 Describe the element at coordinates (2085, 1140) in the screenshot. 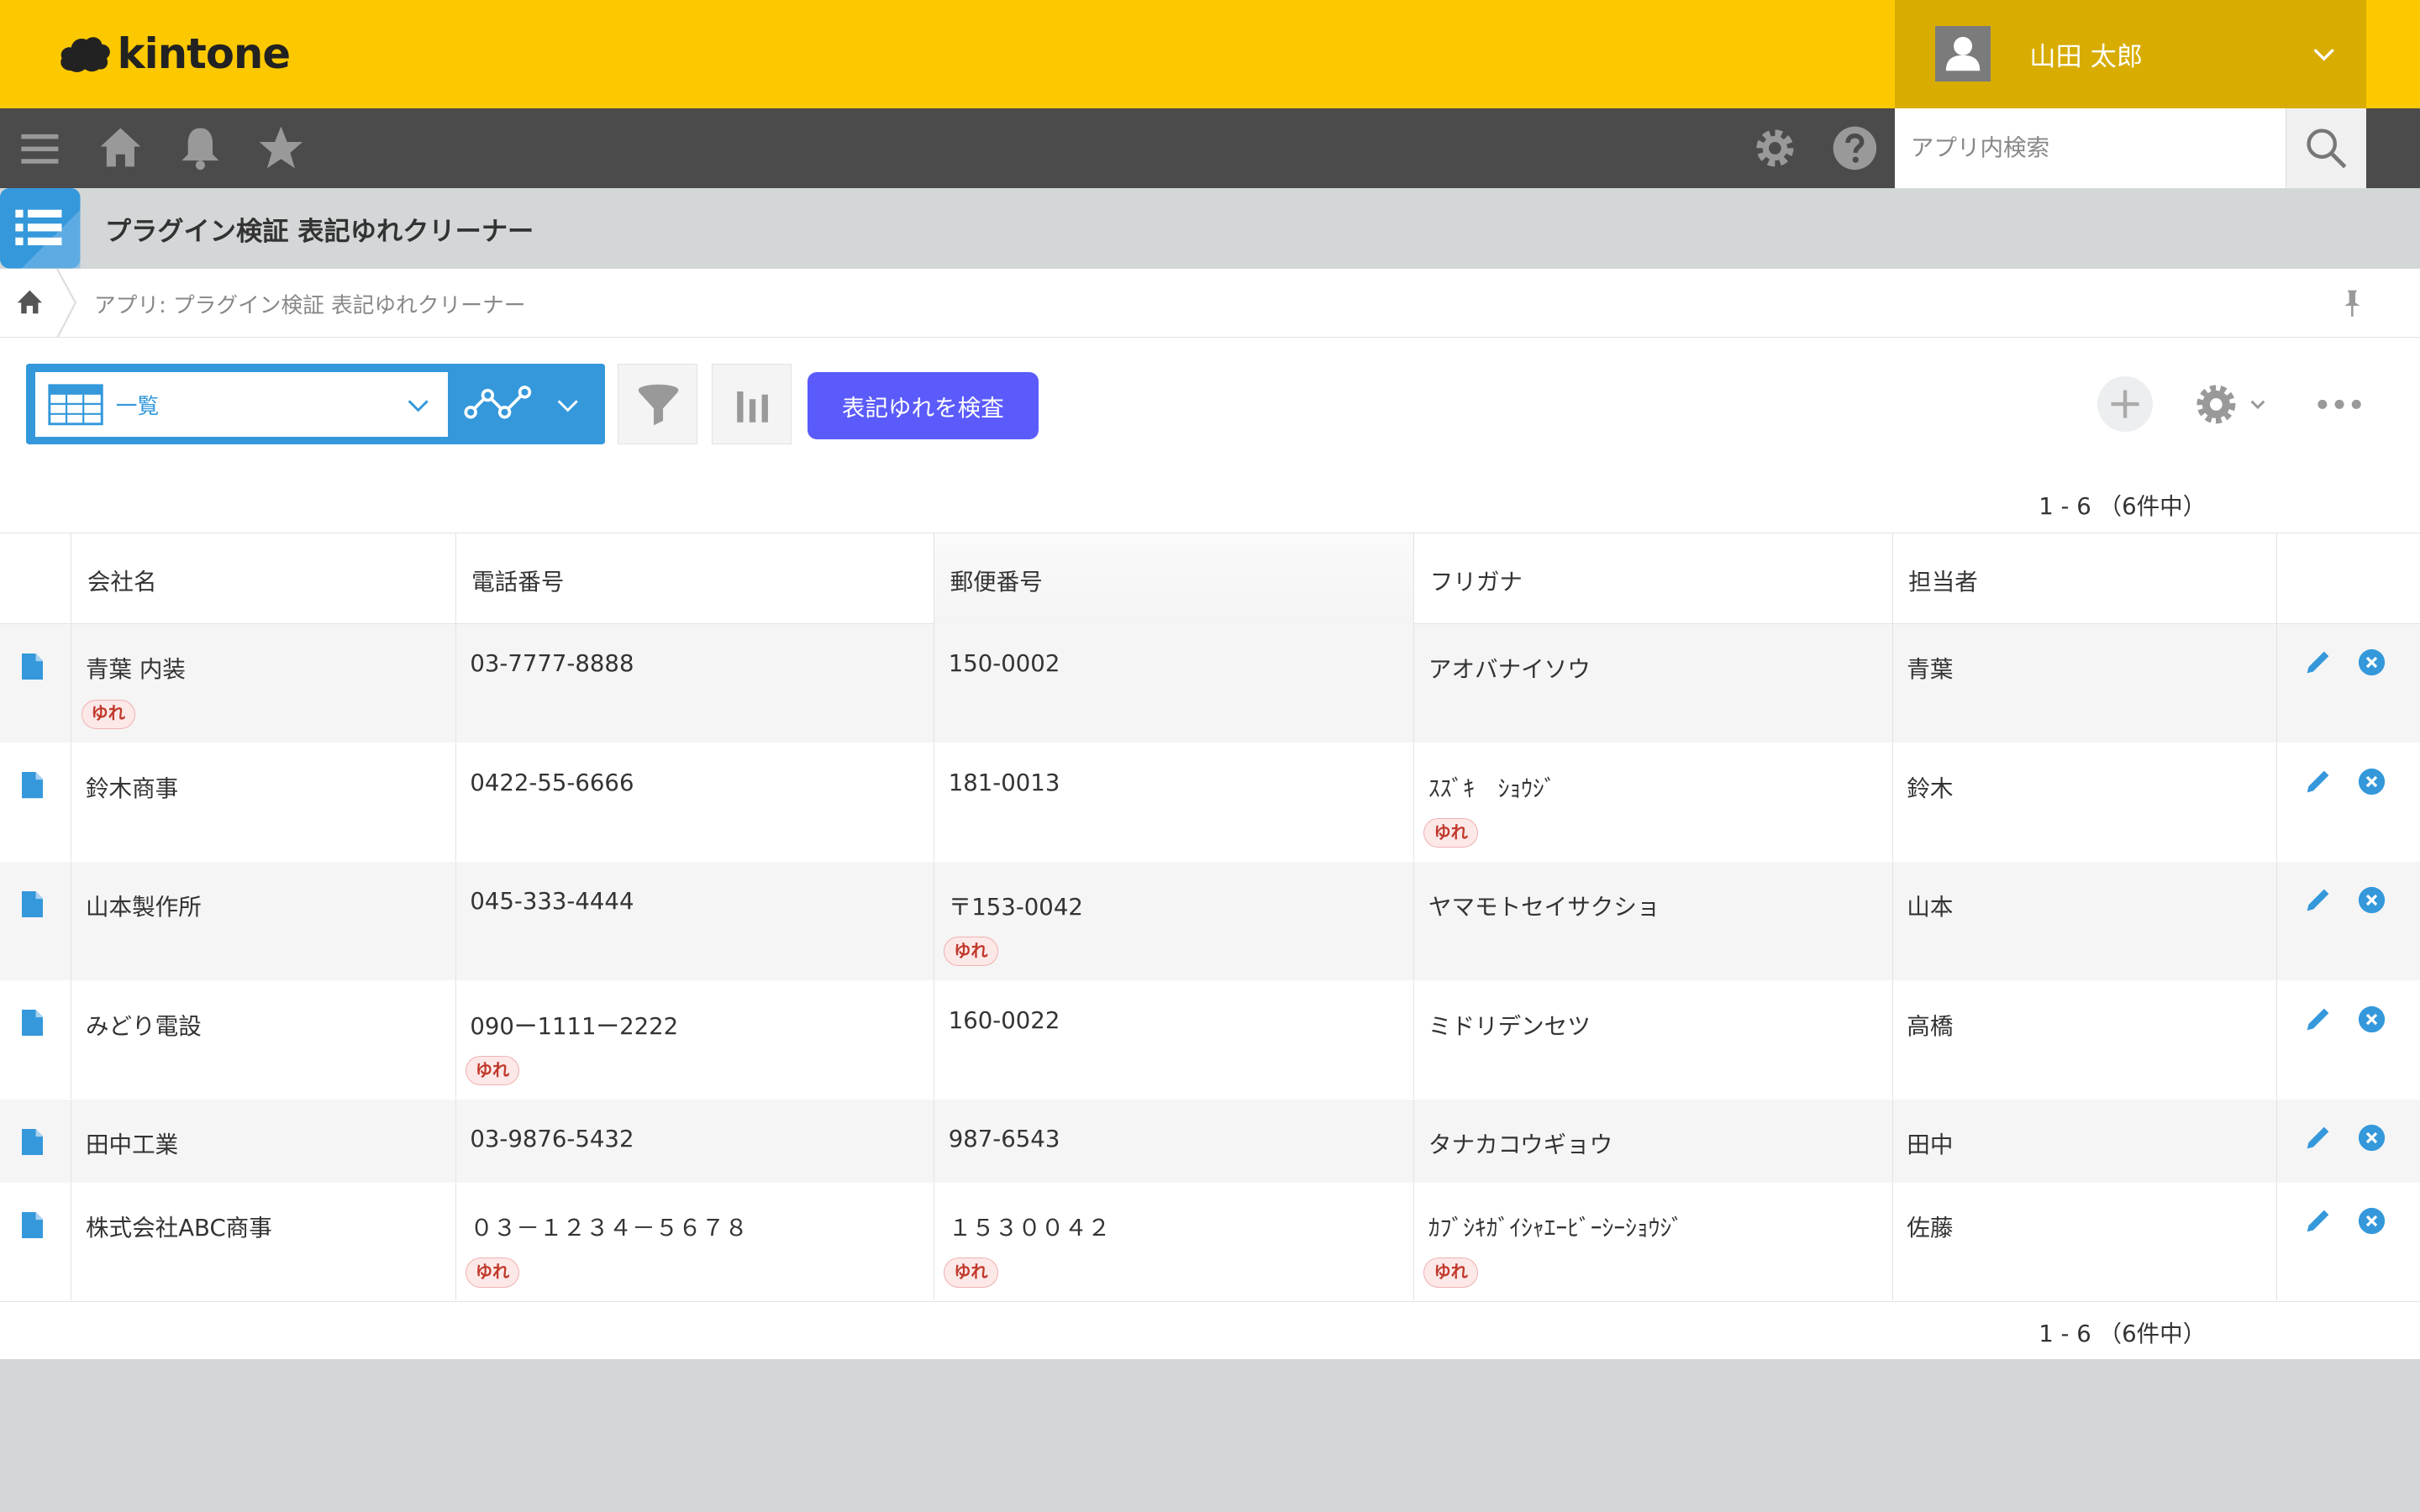

I see `cell-person: 田中` at that location.